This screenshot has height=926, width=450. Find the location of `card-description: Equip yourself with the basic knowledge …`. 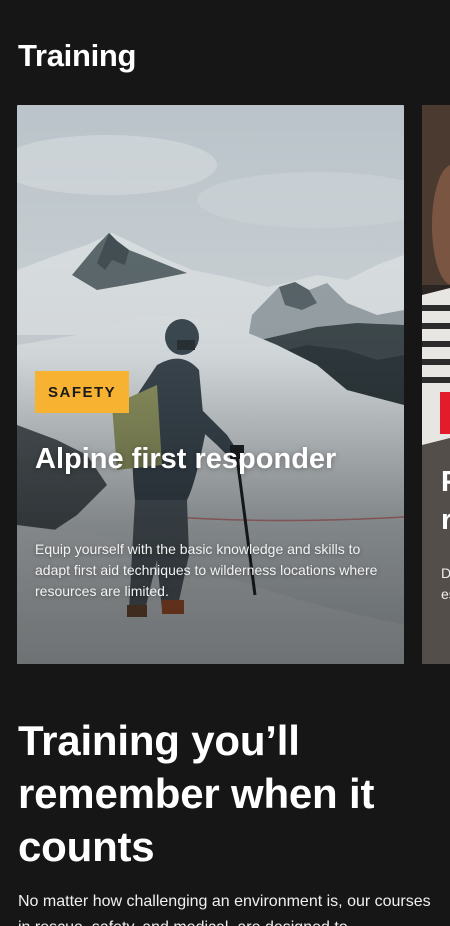

card-description: Equip yourself with the basic knowledge … is located at coordinates (206, 570).